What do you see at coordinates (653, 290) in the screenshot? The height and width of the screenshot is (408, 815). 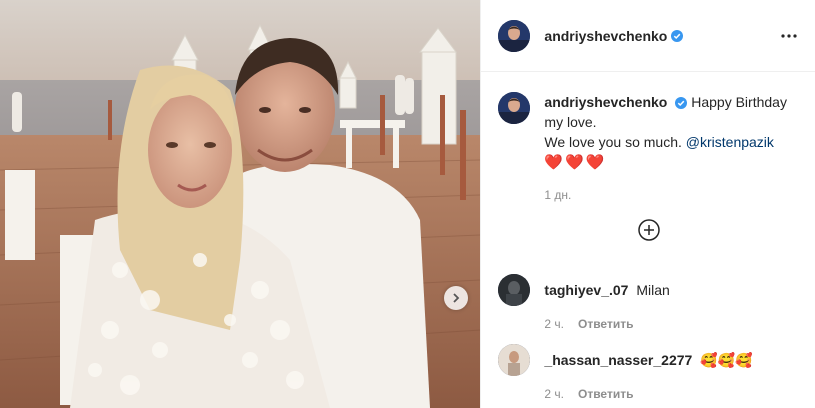 I see `comment-text: Milan` at bounding box center [653, 290].